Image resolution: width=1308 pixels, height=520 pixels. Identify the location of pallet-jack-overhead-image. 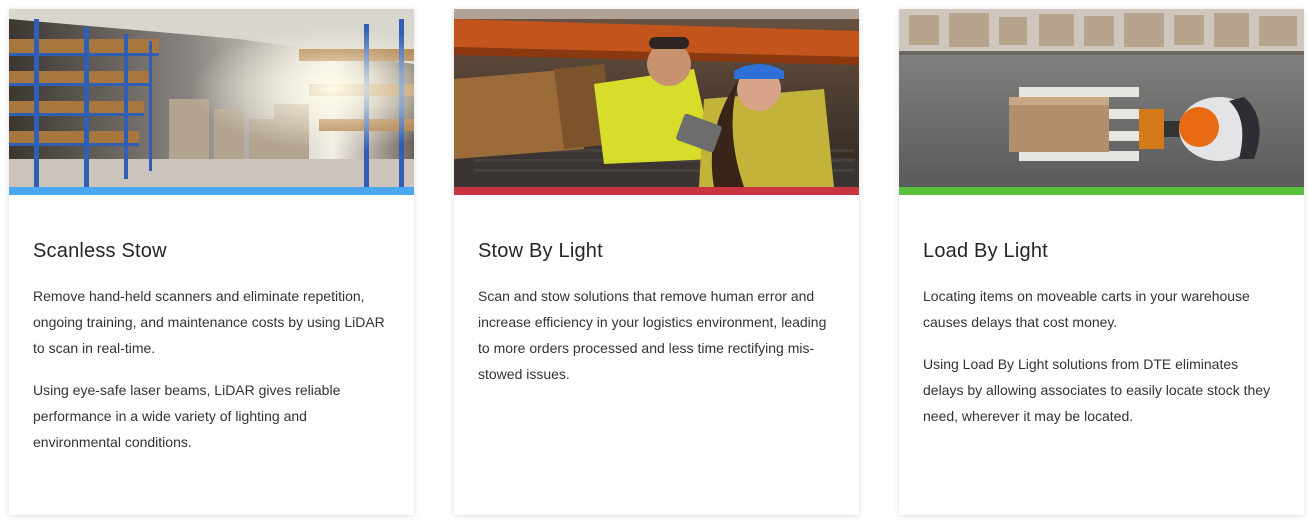
(1101, 98).